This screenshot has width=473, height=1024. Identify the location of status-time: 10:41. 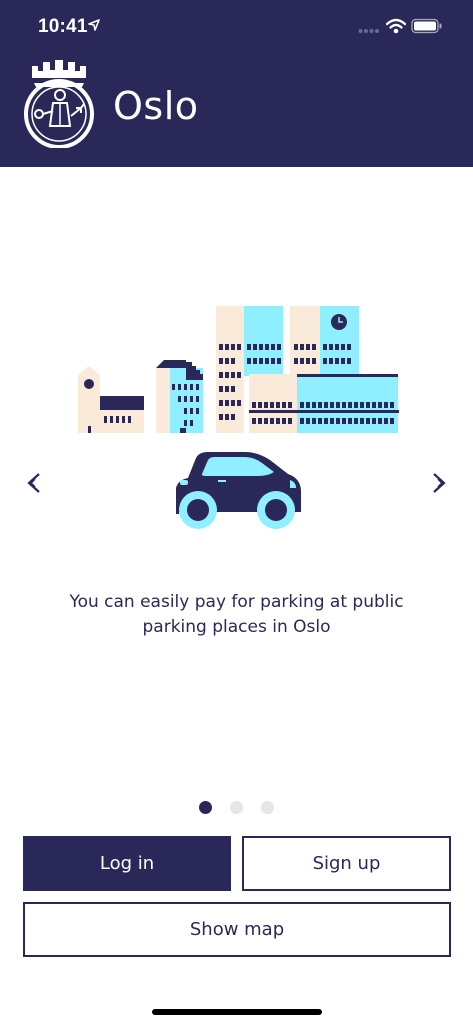
(63, 26).